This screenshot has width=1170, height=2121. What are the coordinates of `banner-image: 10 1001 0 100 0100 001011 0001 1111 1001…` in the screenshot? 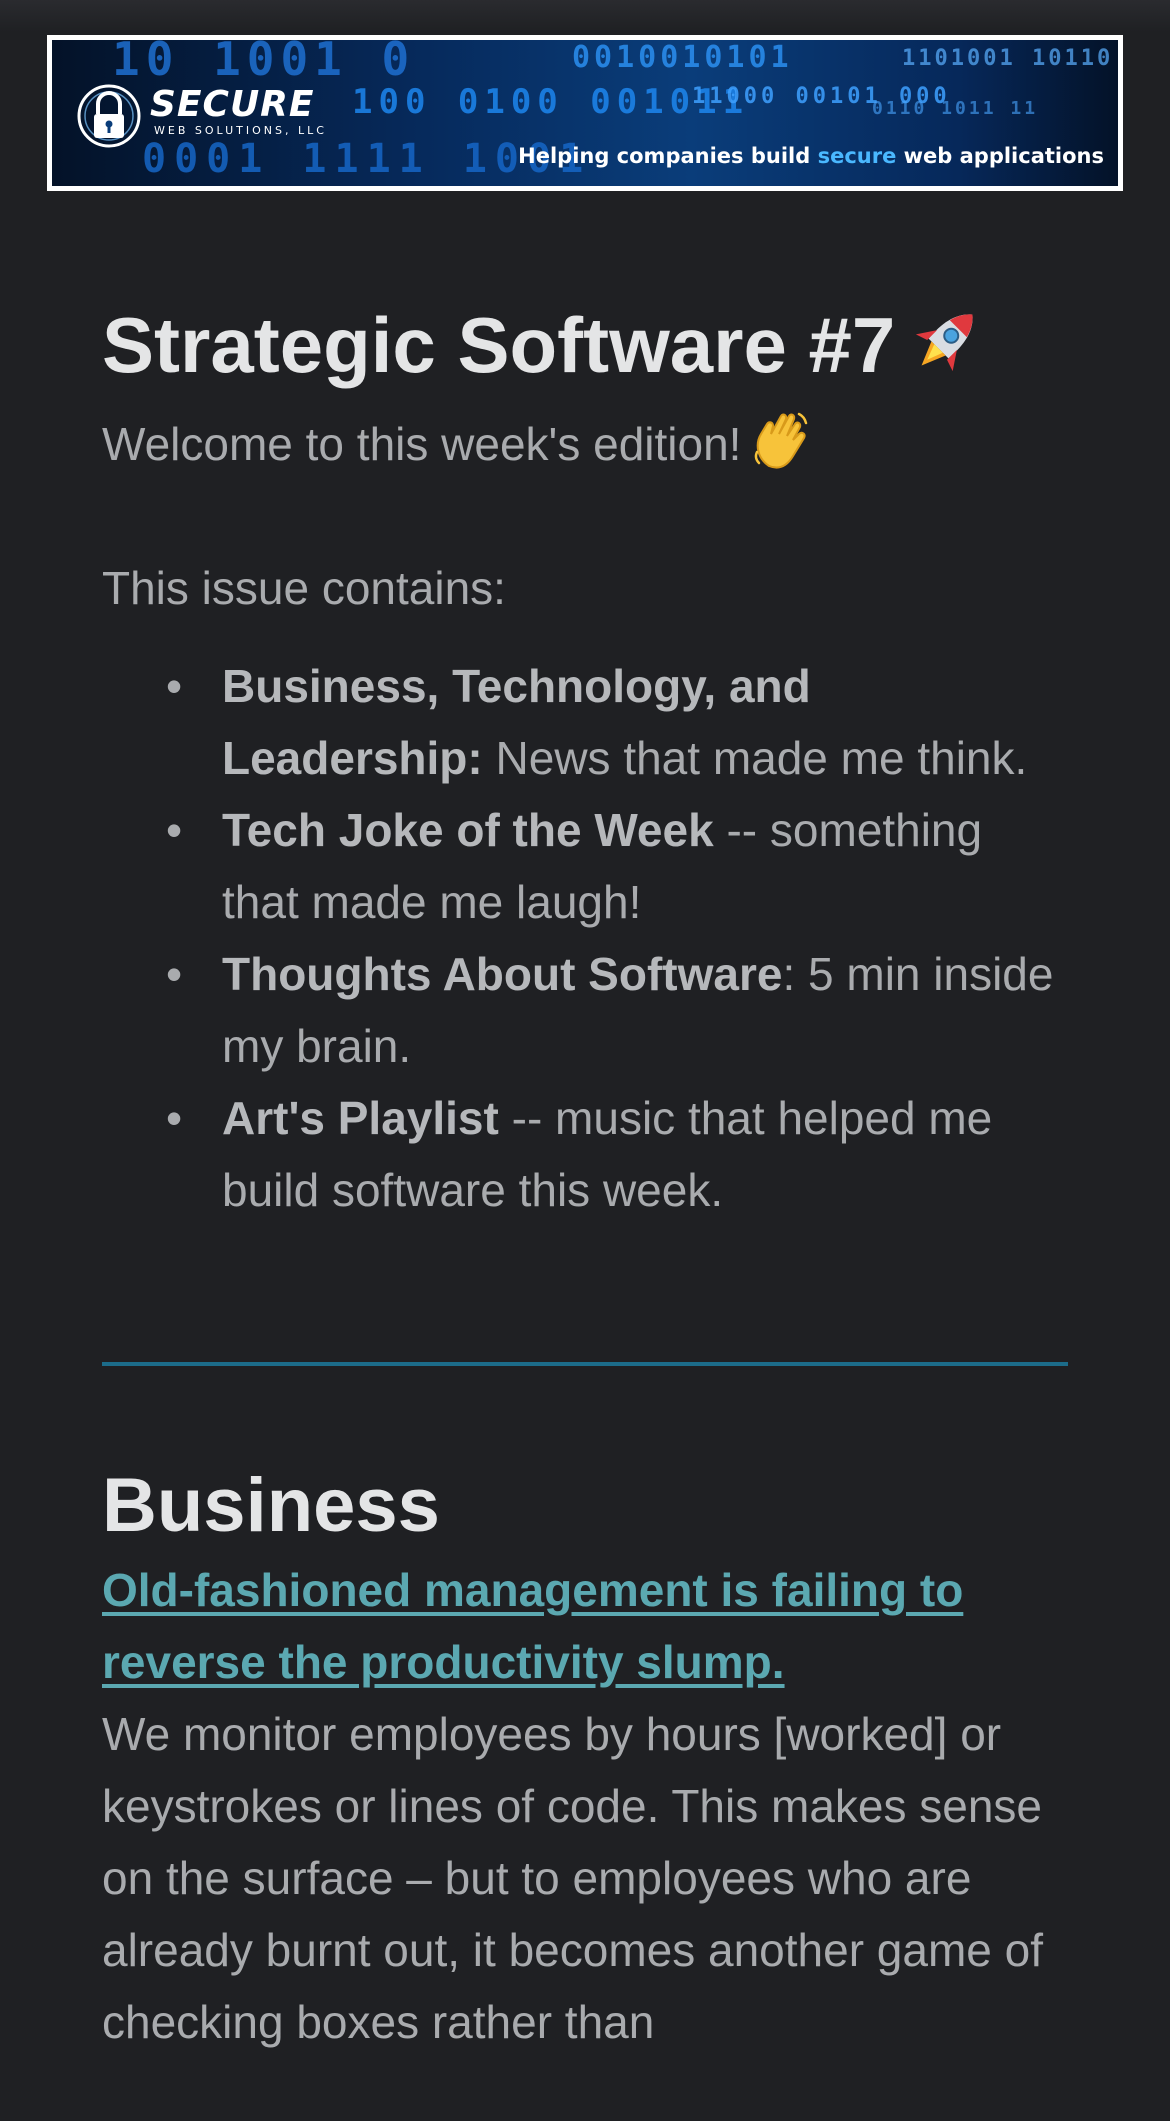 It's located at (585, 113).